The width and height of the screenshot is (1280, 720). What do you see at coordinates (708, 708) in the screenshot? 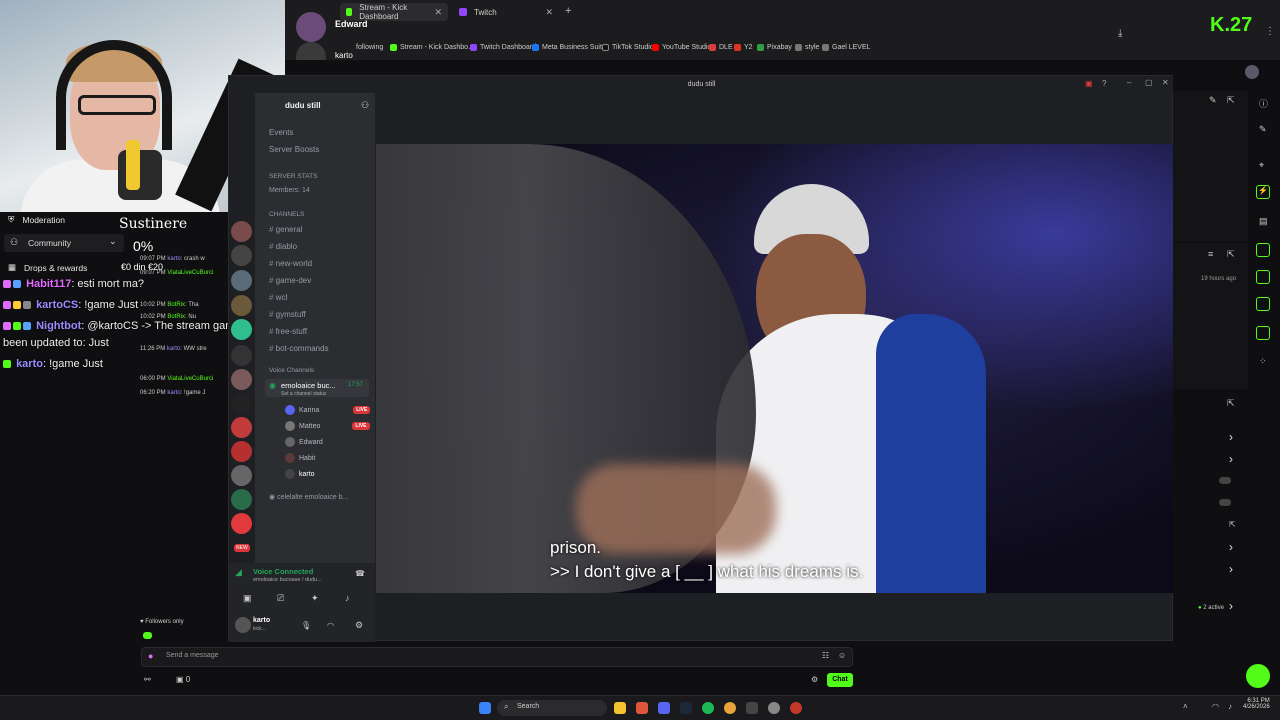
I see `spotify-icon` at bounding box center [708, 708].